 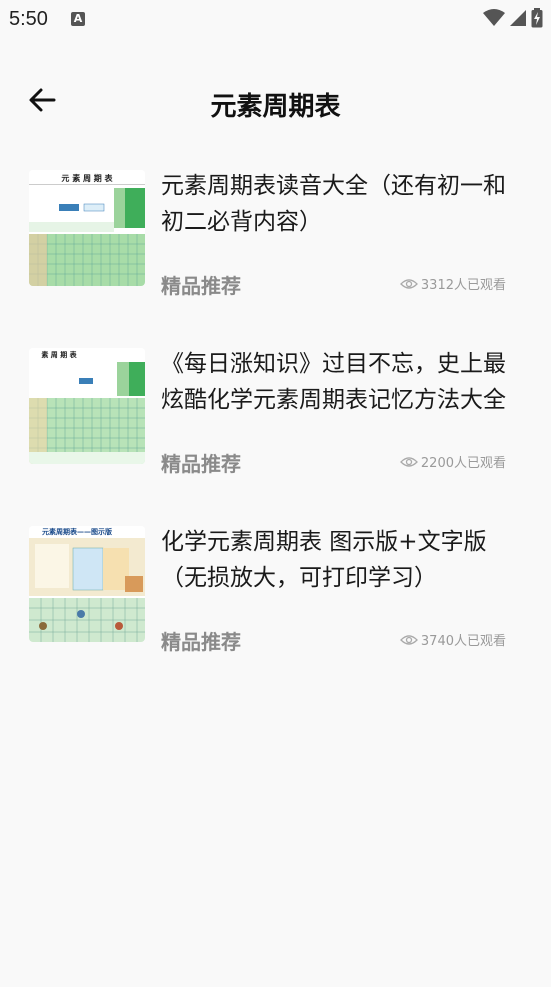 I want to click on signal-icon, so click(x=518, y=20).